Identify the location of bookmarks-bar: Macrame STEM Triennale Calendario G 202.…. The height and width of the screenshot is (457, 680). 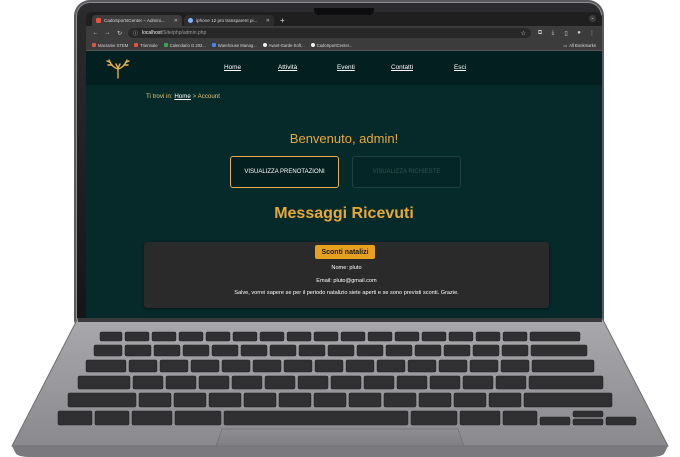
(344, 45).